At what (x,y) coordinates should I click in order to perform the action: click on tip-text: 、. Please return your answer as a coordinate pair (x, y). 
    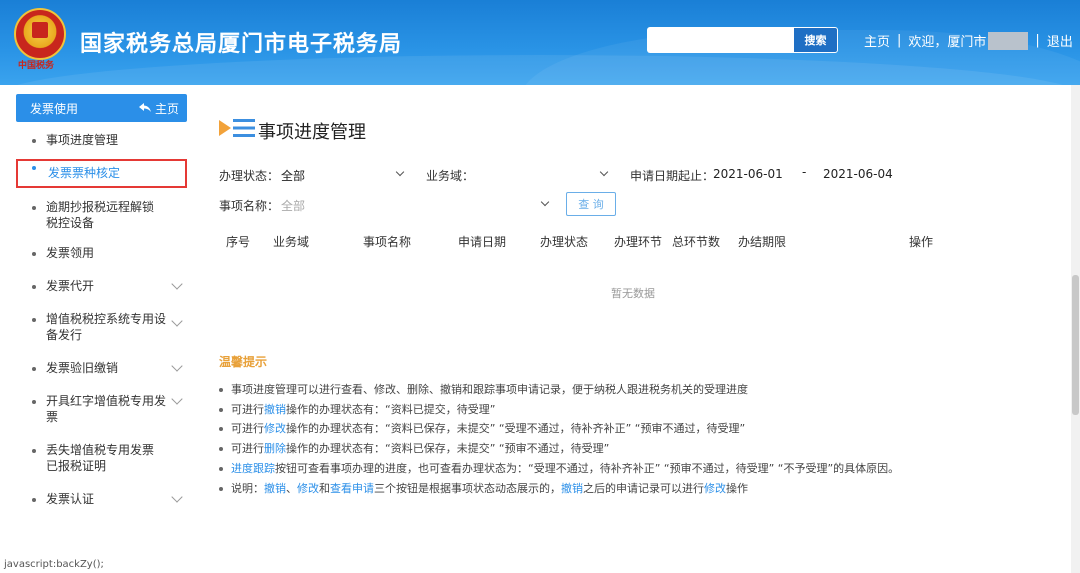
    Looking at the image, I should click on (291, 488).